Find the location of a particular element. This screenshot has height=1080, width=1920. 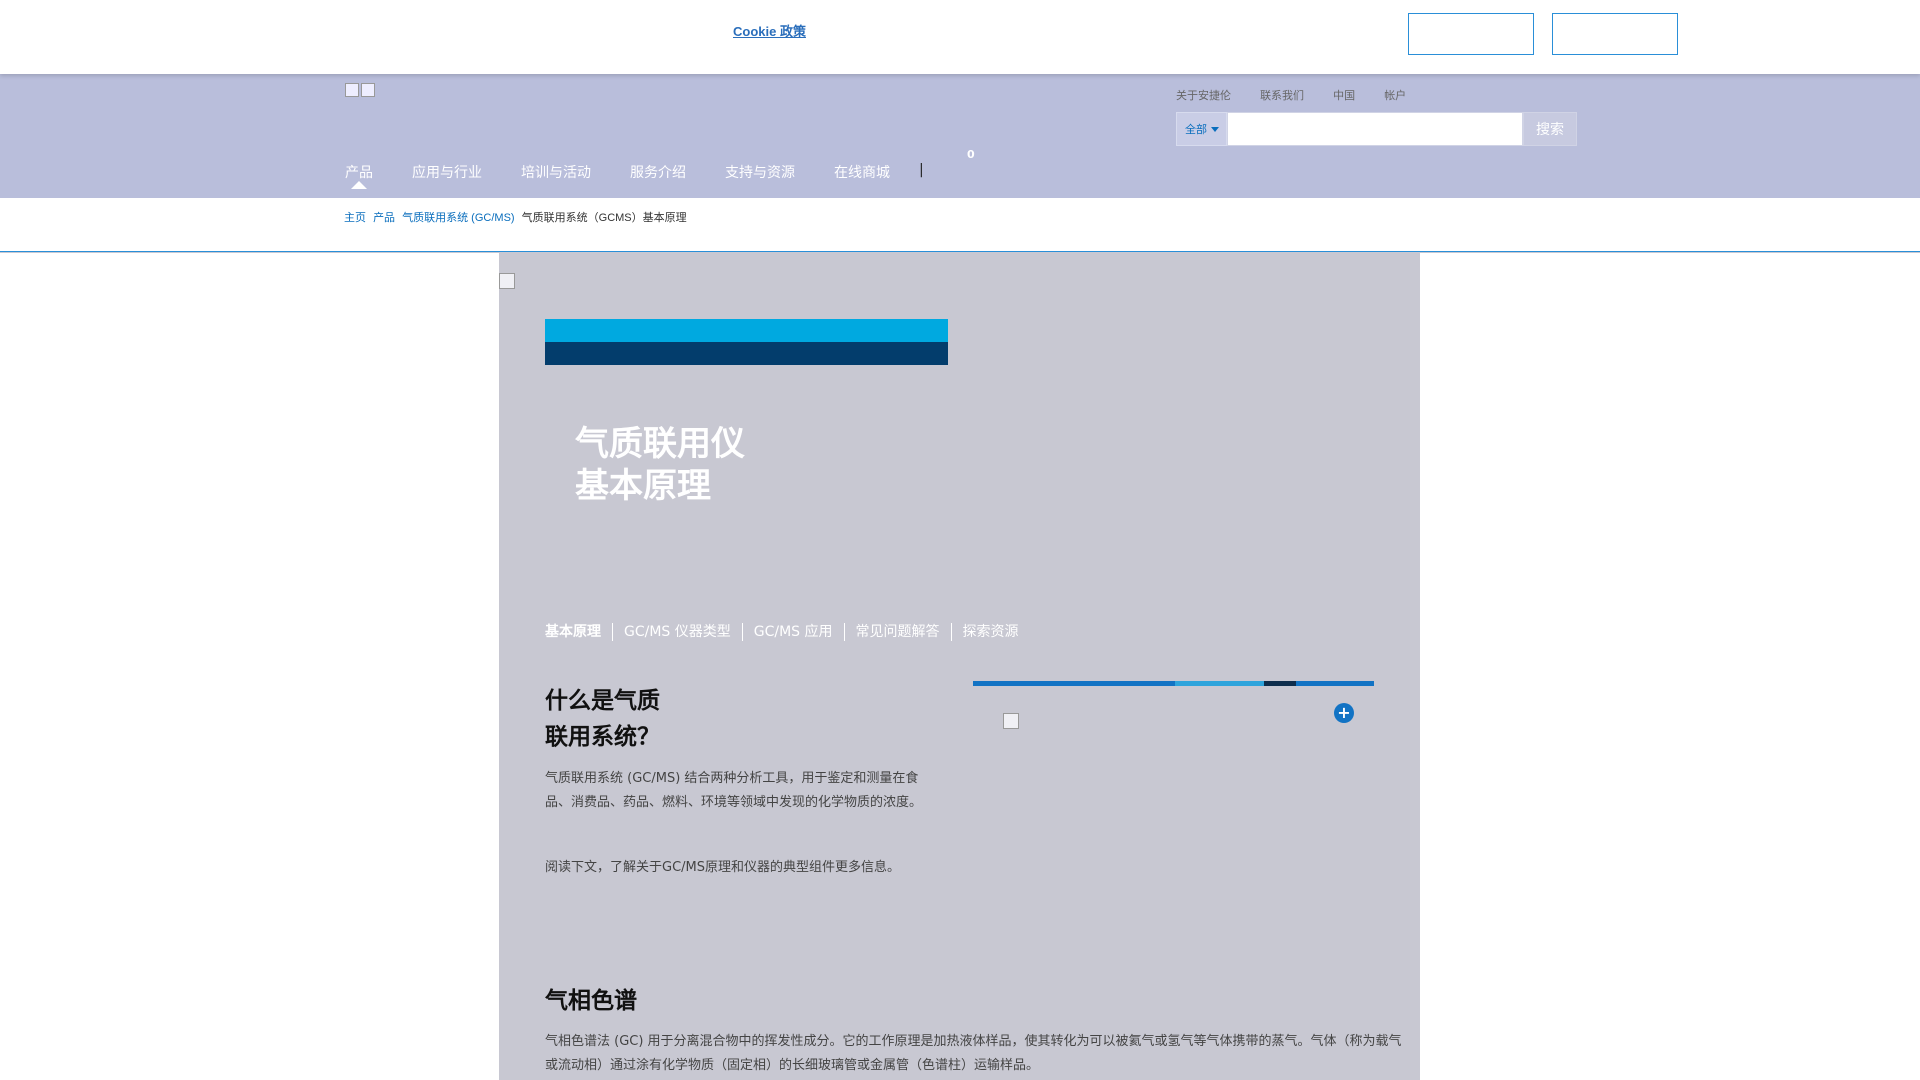

logo is located at coordinates (361, 90).